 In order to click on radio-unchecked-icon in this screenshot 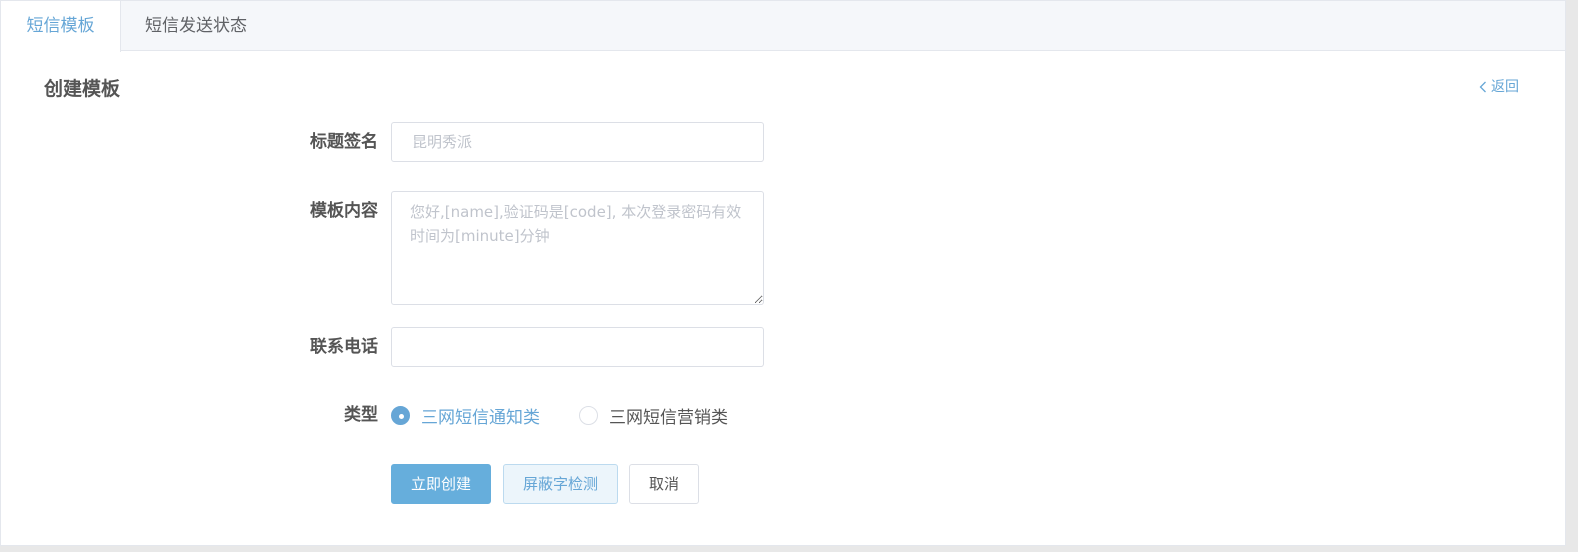, I will do `click(588, 415)`.